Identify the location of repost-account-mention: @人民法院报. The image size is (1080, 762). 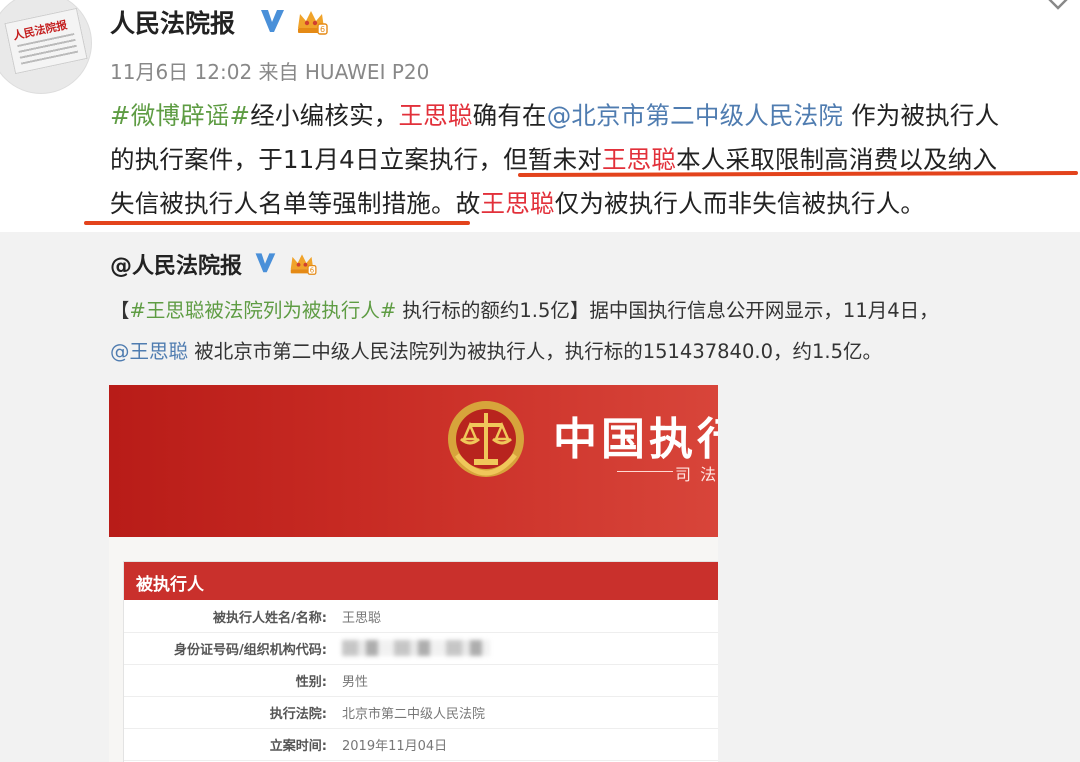
(176, 264).